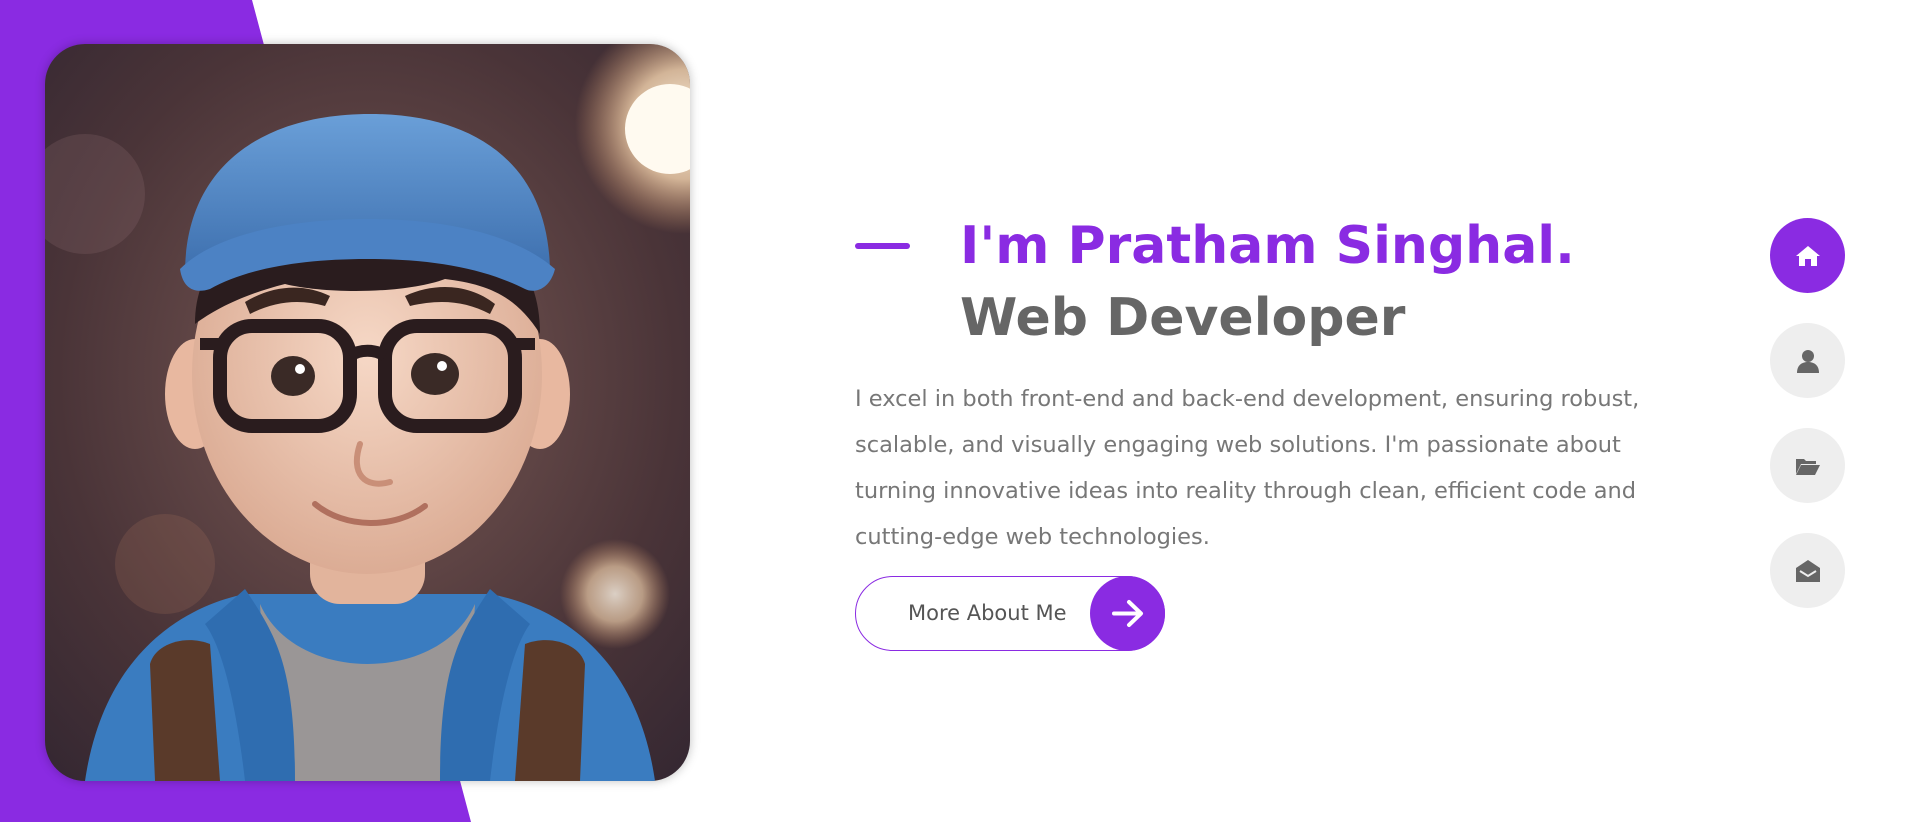 The image size is (1918, 822). What do you see at coordinates (1127, 613) in the screenshot?
I see `arrow-right-icon` at bounding box center [1127, 613].